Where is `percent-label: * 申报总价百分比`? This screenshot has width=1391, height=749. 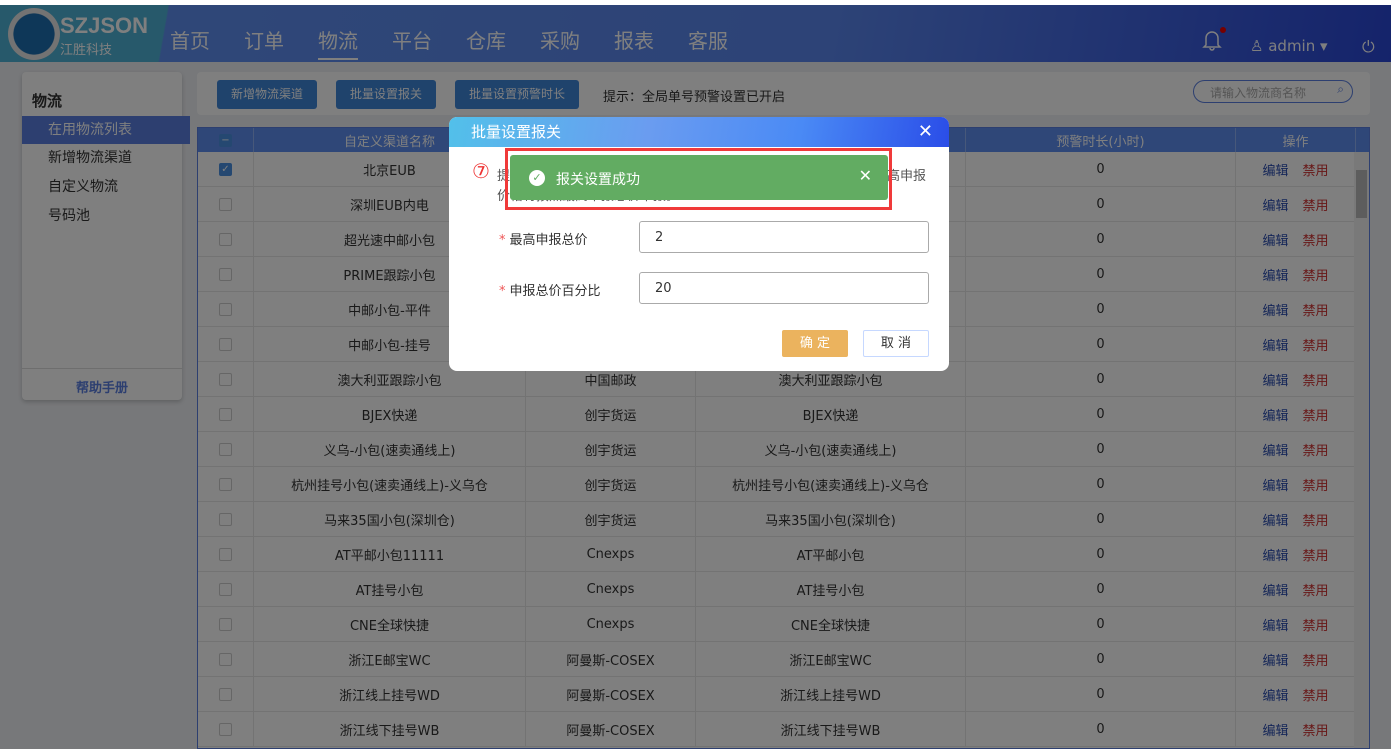
percent-label: * 申报总价百分比 is located at coordinates (550, 291).